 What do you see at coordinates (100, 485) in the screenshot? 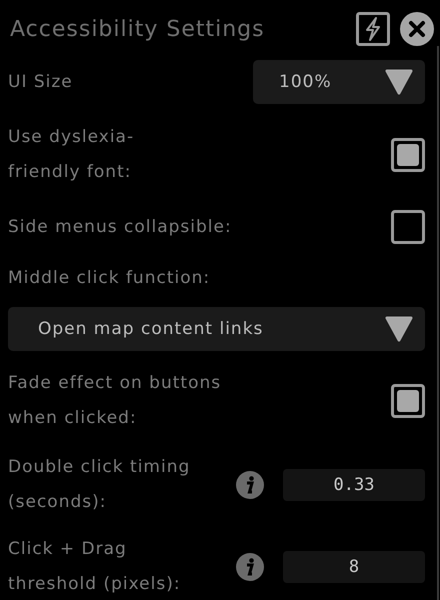
I see `setting-label: Double click timing (seconds):` at bounding box center [100, 485].